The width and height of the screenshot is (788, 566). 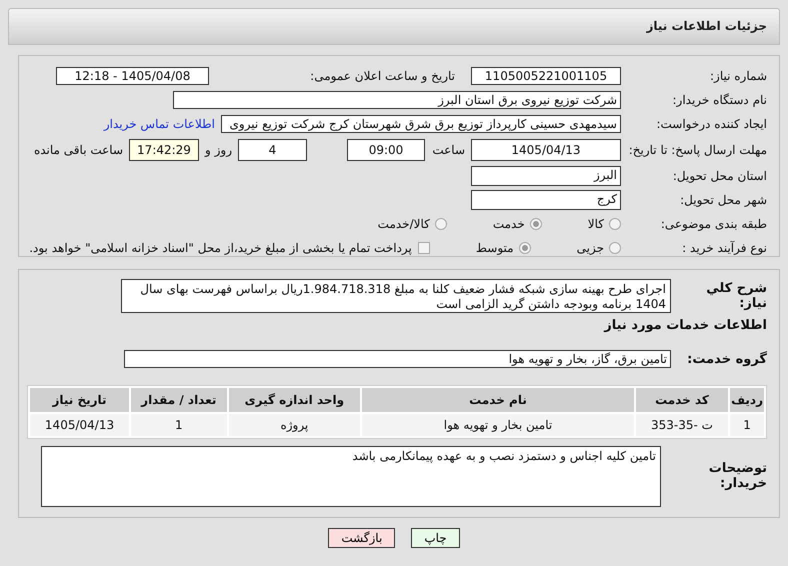 I want to click on column-header: کد خدمت, so click(x=682, y=400).